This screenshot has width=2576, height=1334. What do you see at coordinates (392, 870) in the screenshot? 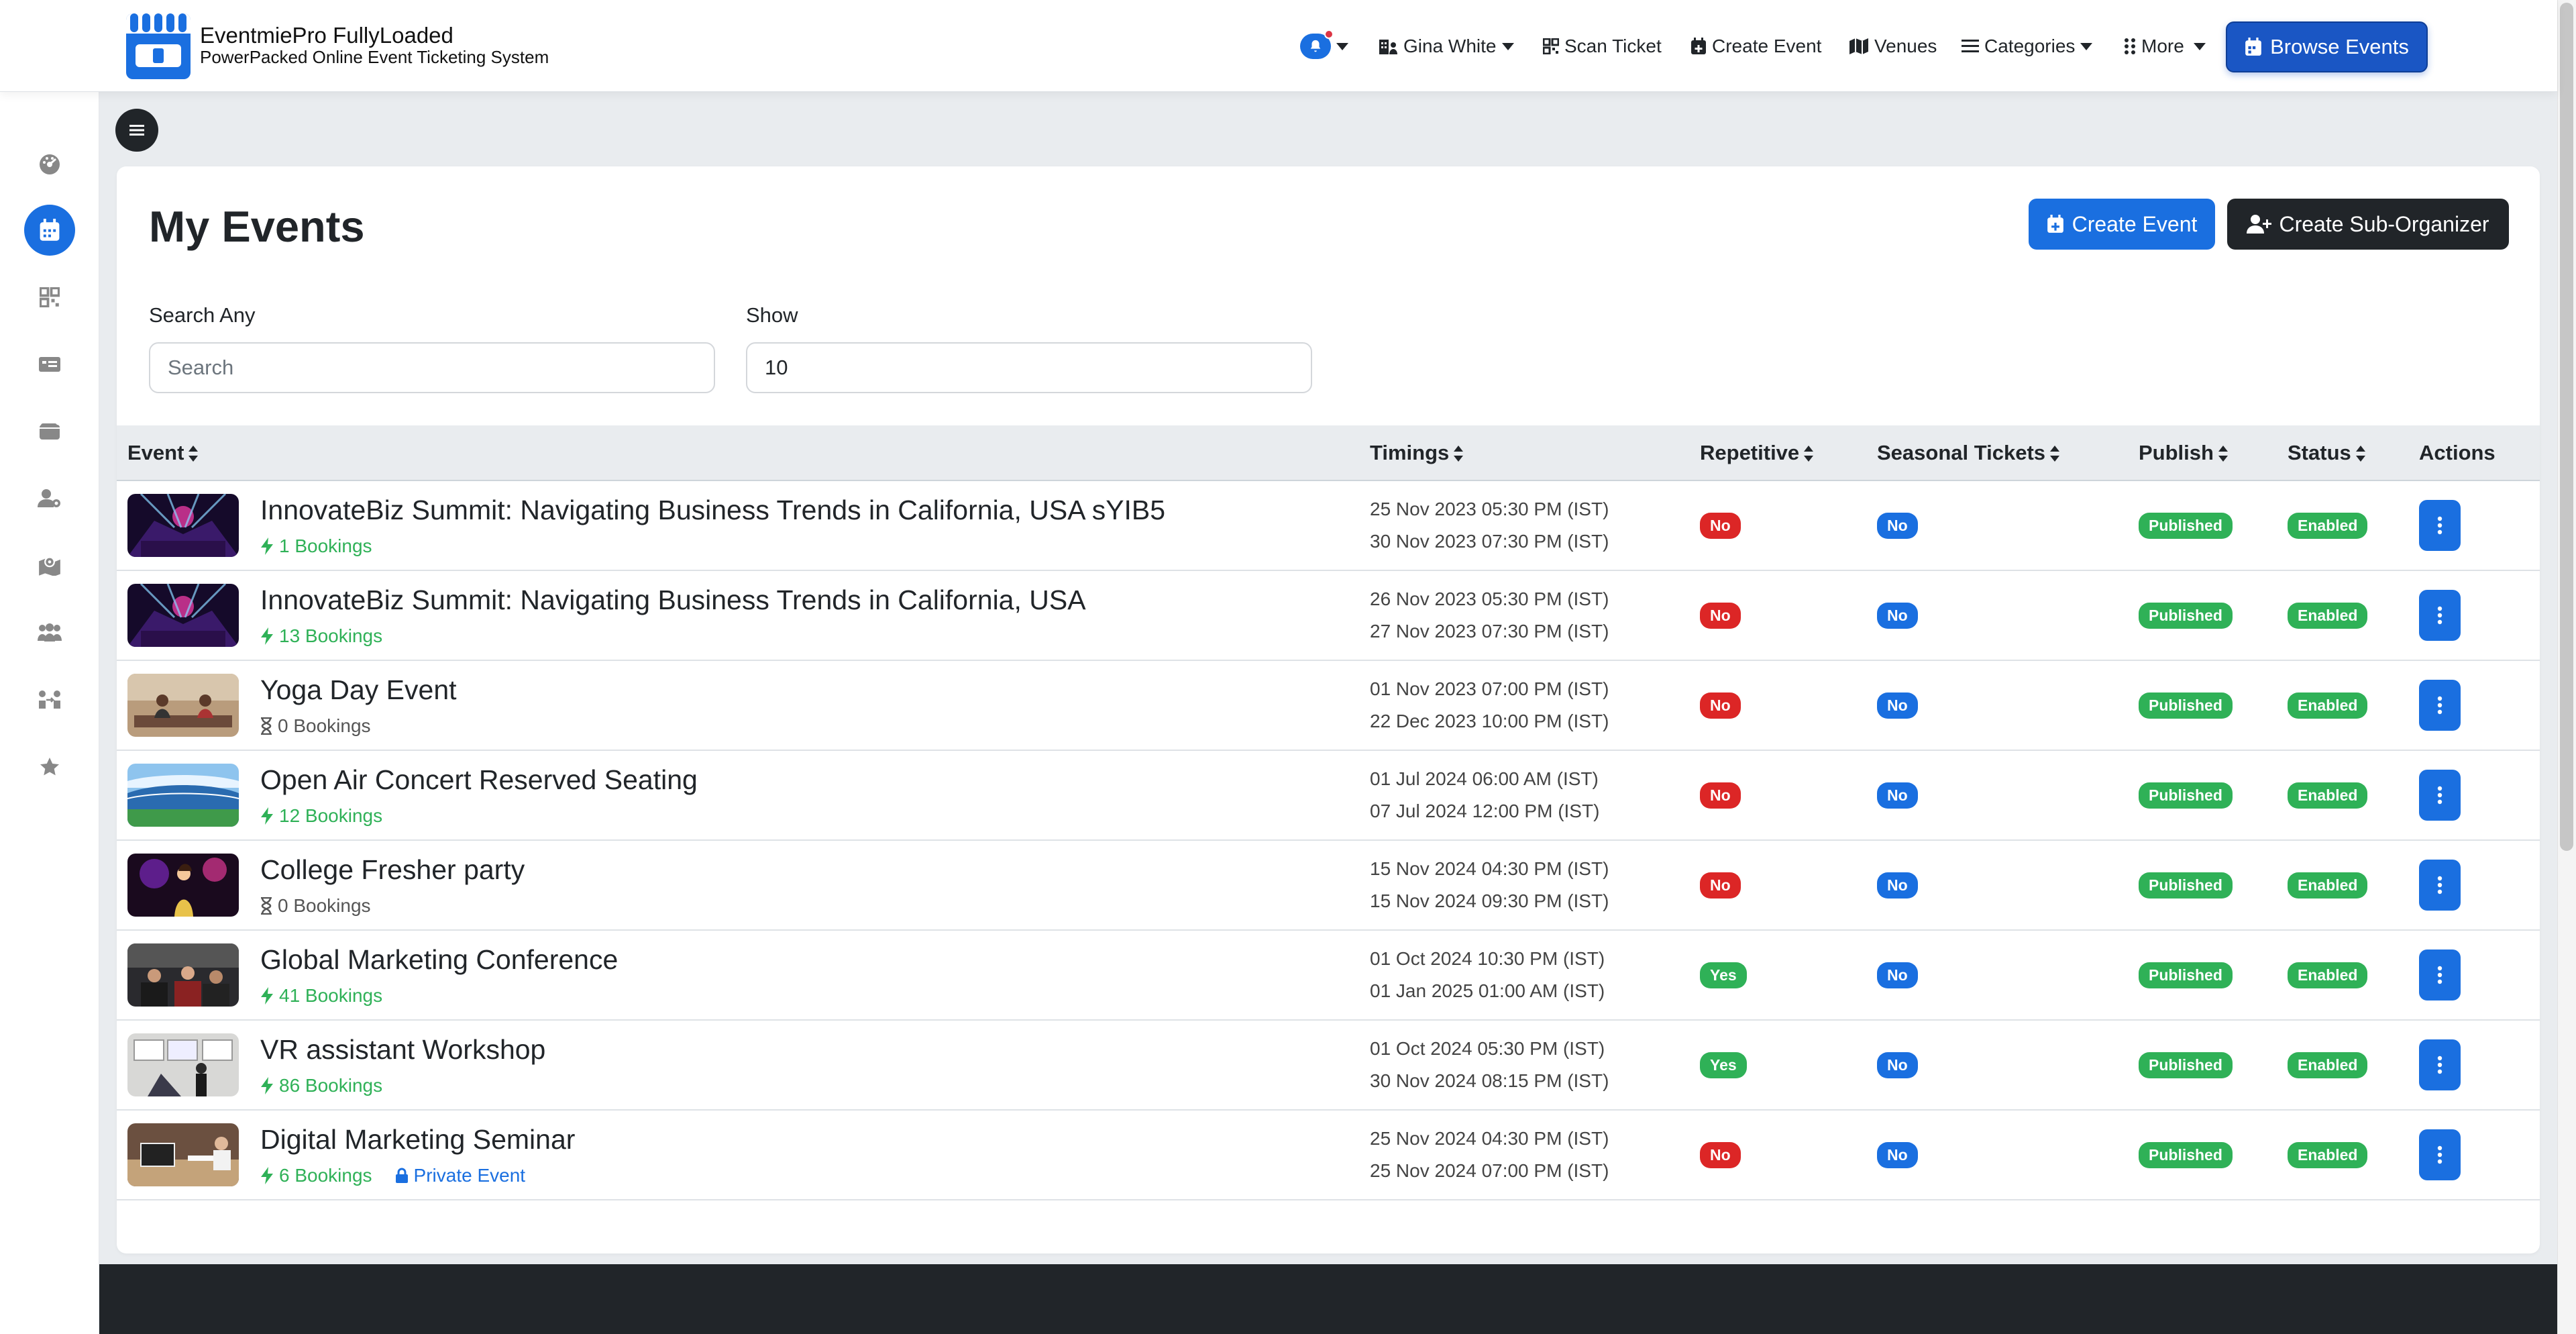
I see `event-name-link: College Fresher party` at bounding box center [392, 870].